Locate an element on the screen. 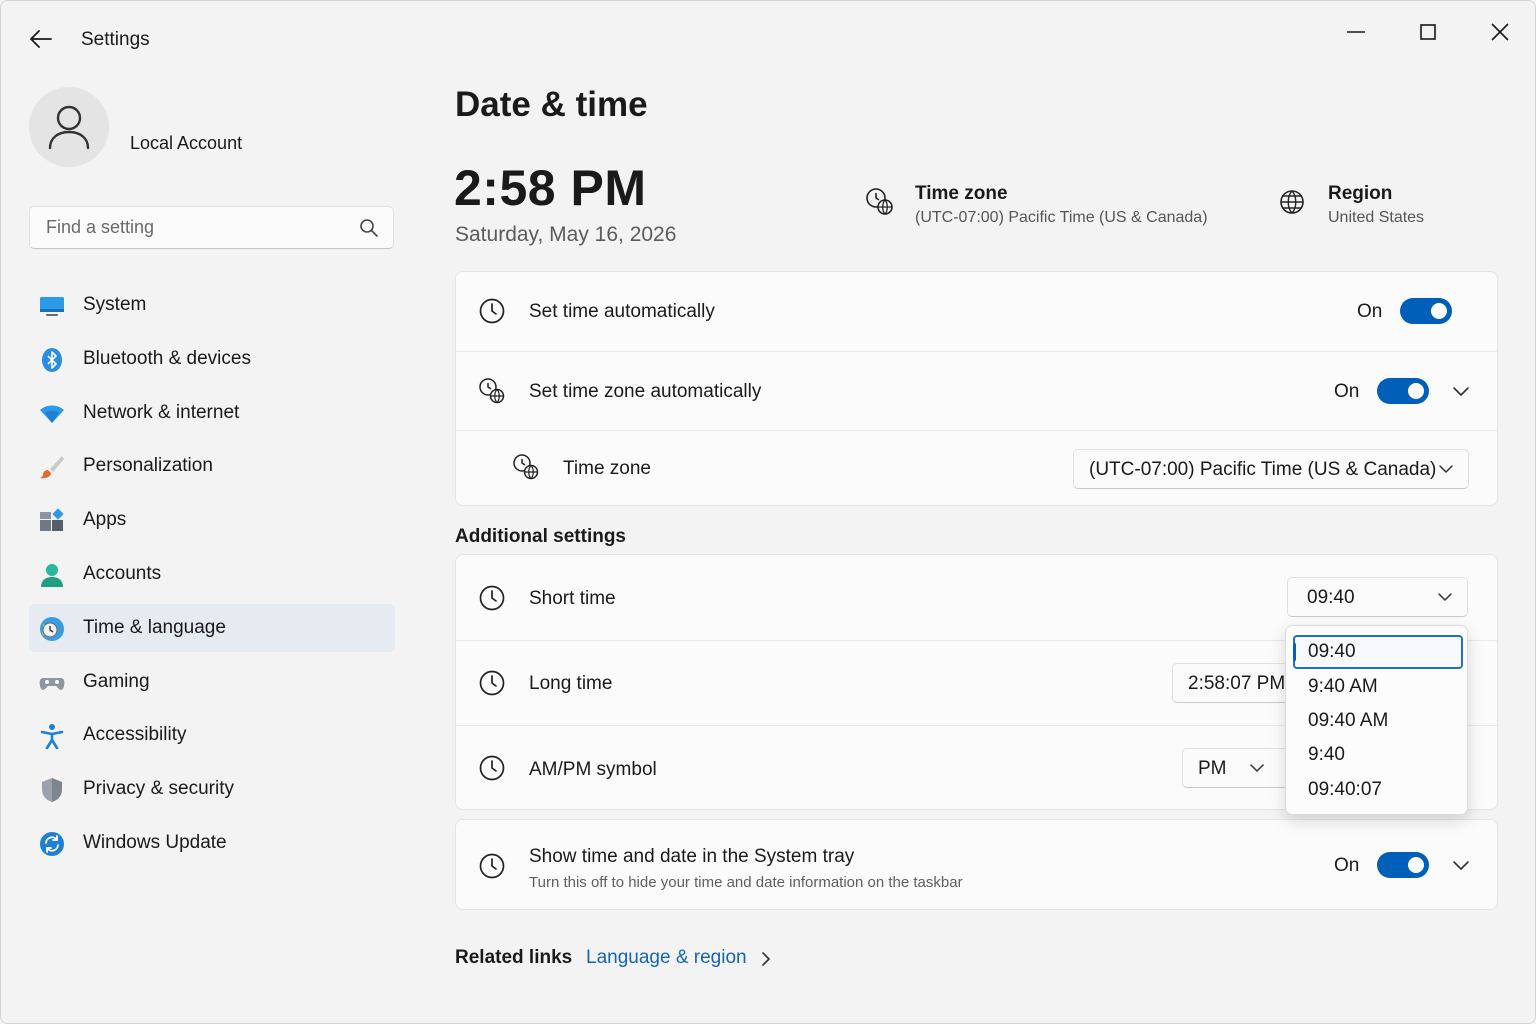  sidebar-item-label: Gaming is located at coordinates (116, 681).